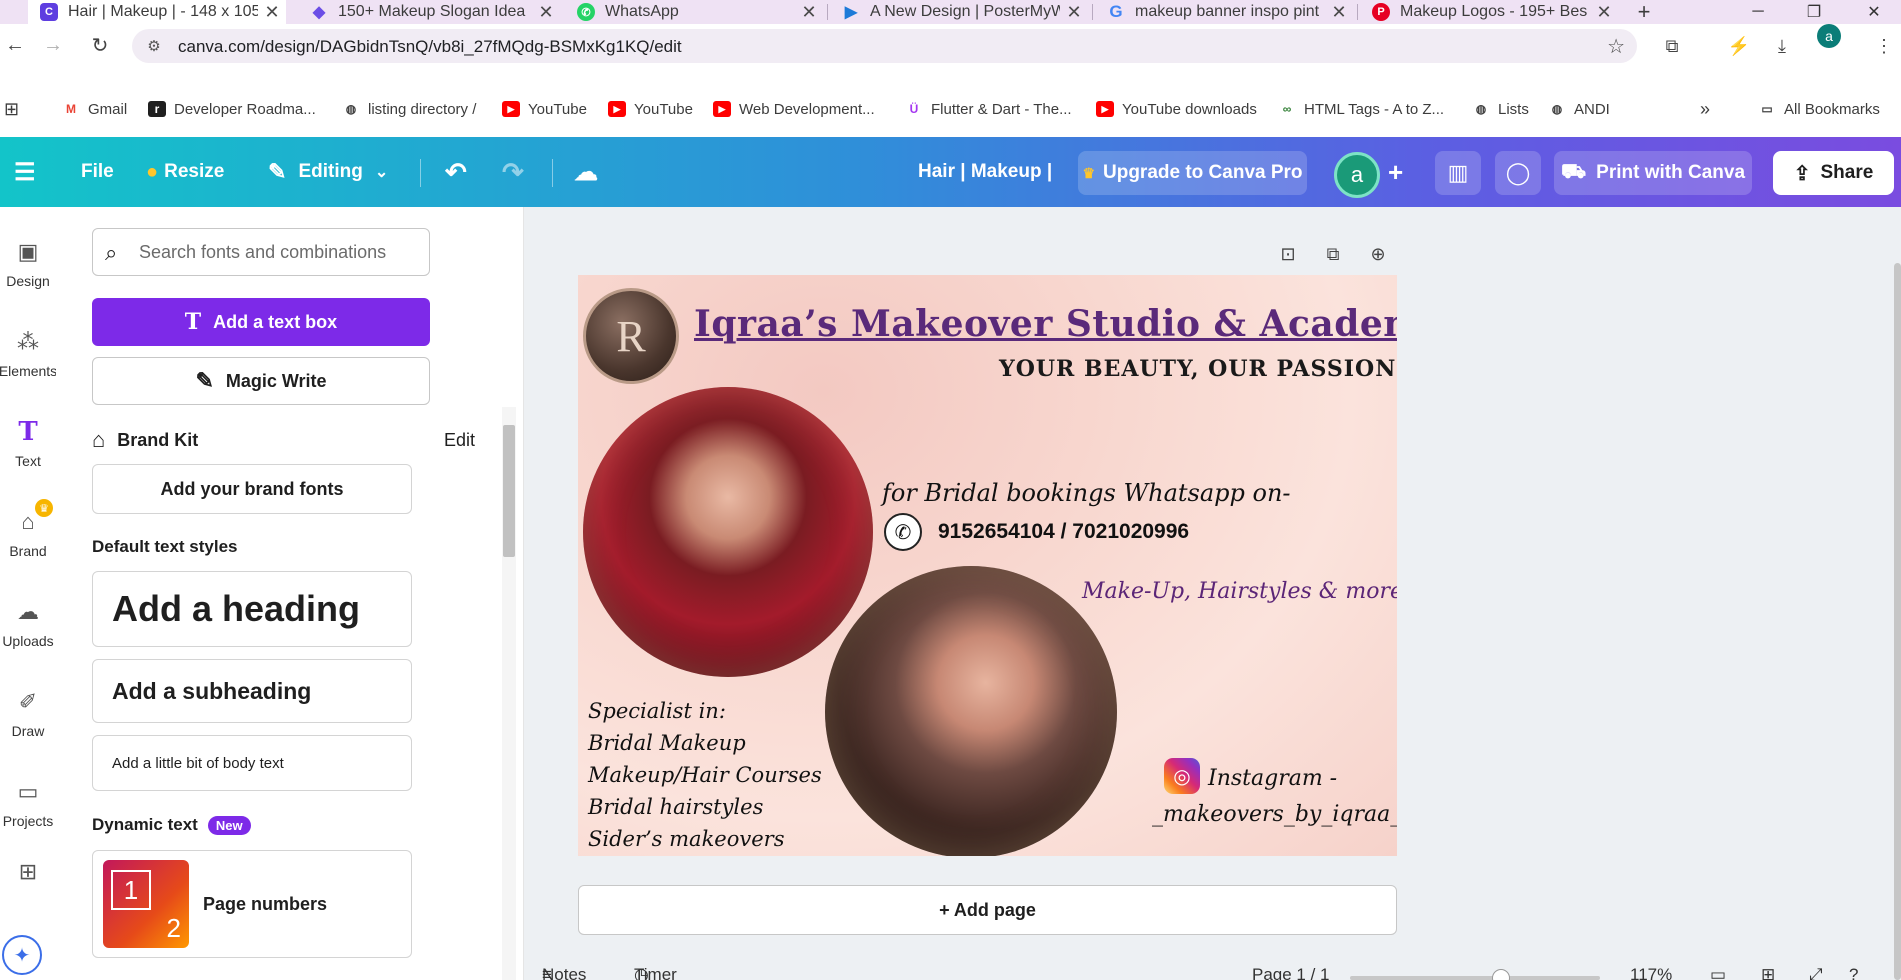 The height and width of the screenshot is (980, 1901). Describe the element at coordinates (1782, 46) in the screenshot. I see `download-icon: ⤓` at that location.